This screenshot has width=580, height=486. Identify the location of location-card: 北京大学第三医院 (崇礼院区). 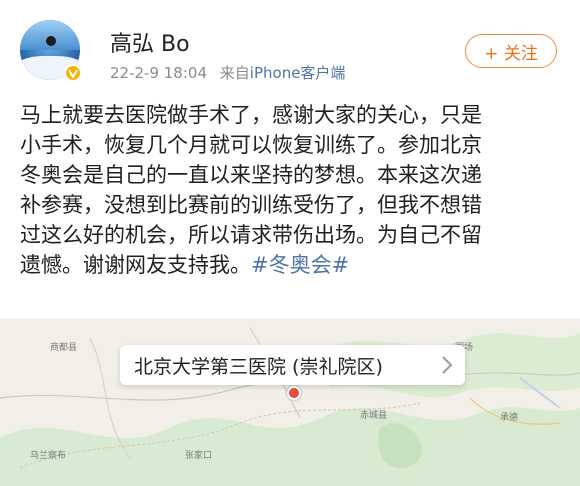
(292, 365).